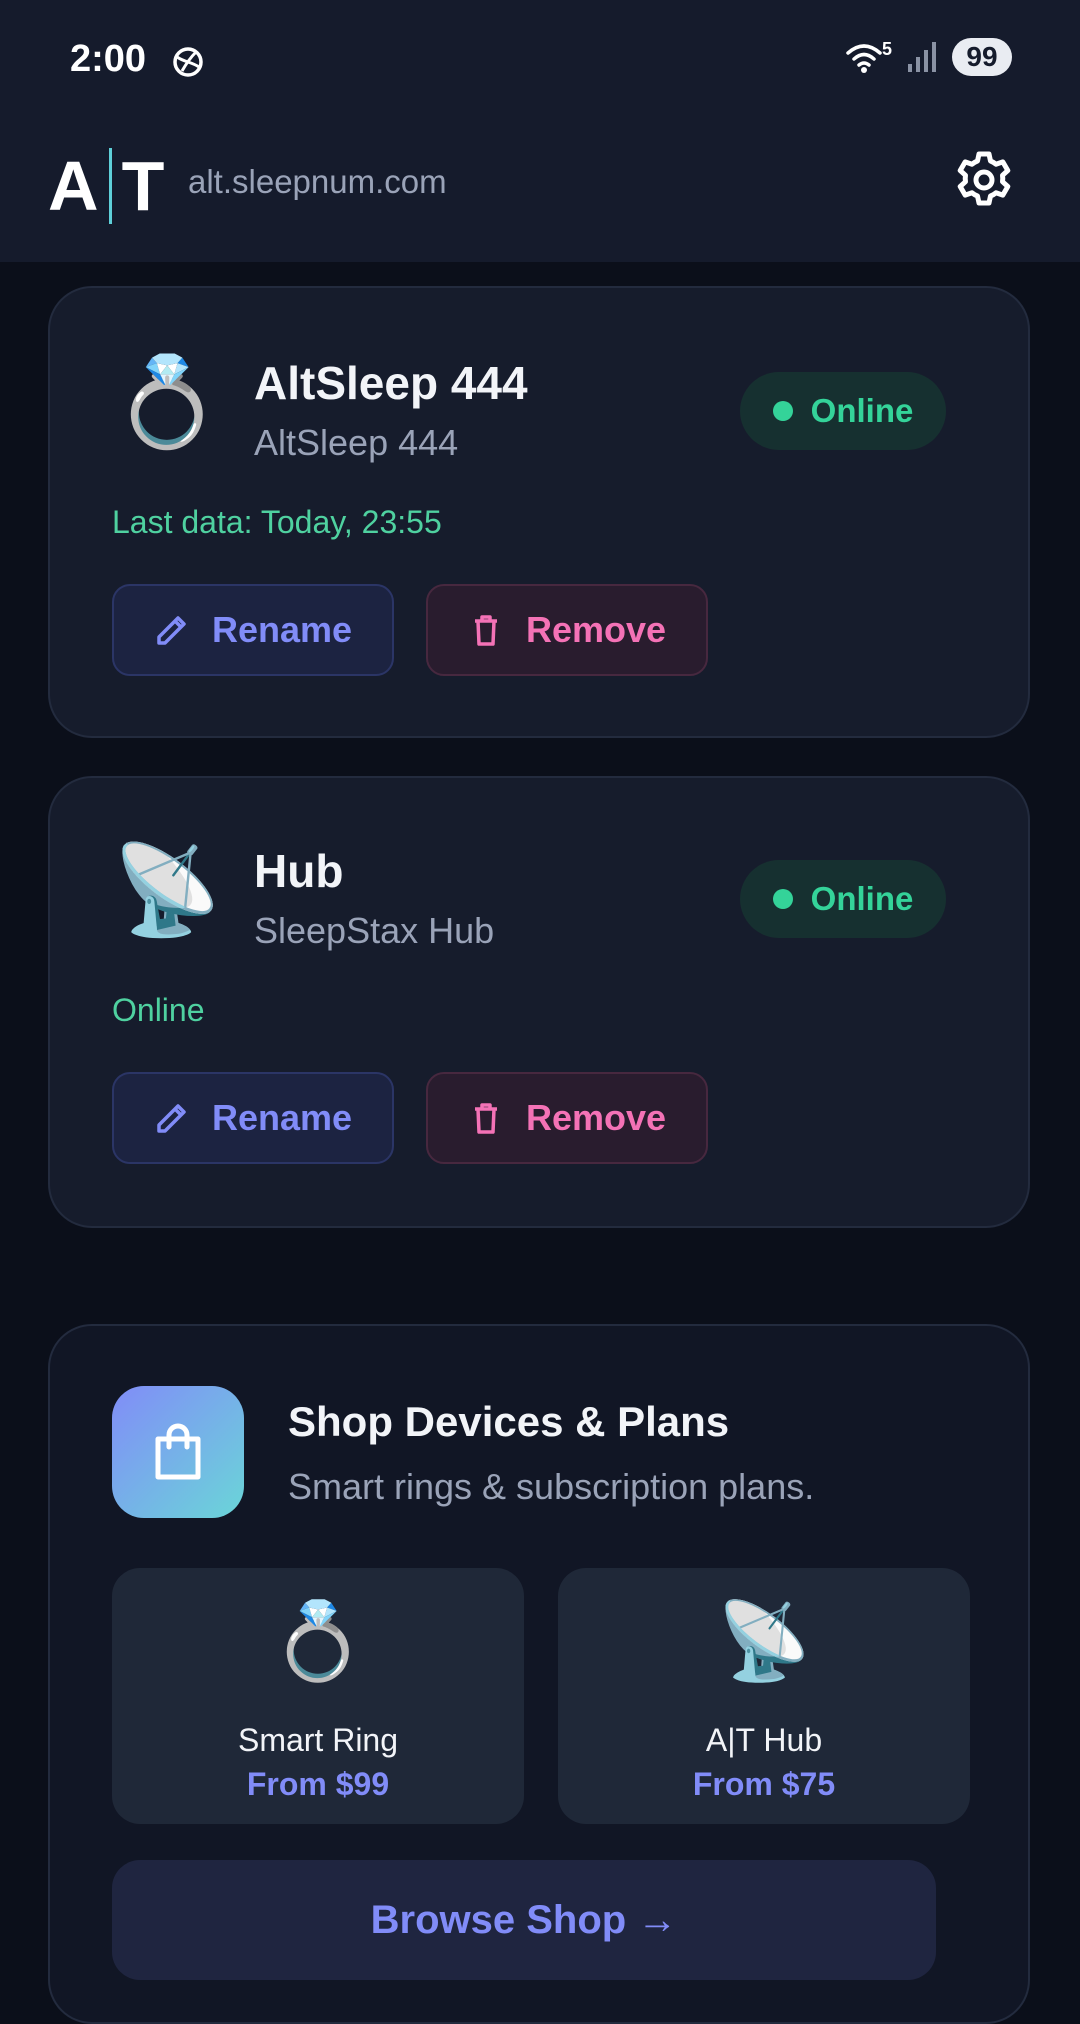  Describe the element at coordinates (374, 930) in the screenshot. I see `device-subtitle: SleepStax Hub` at that location.